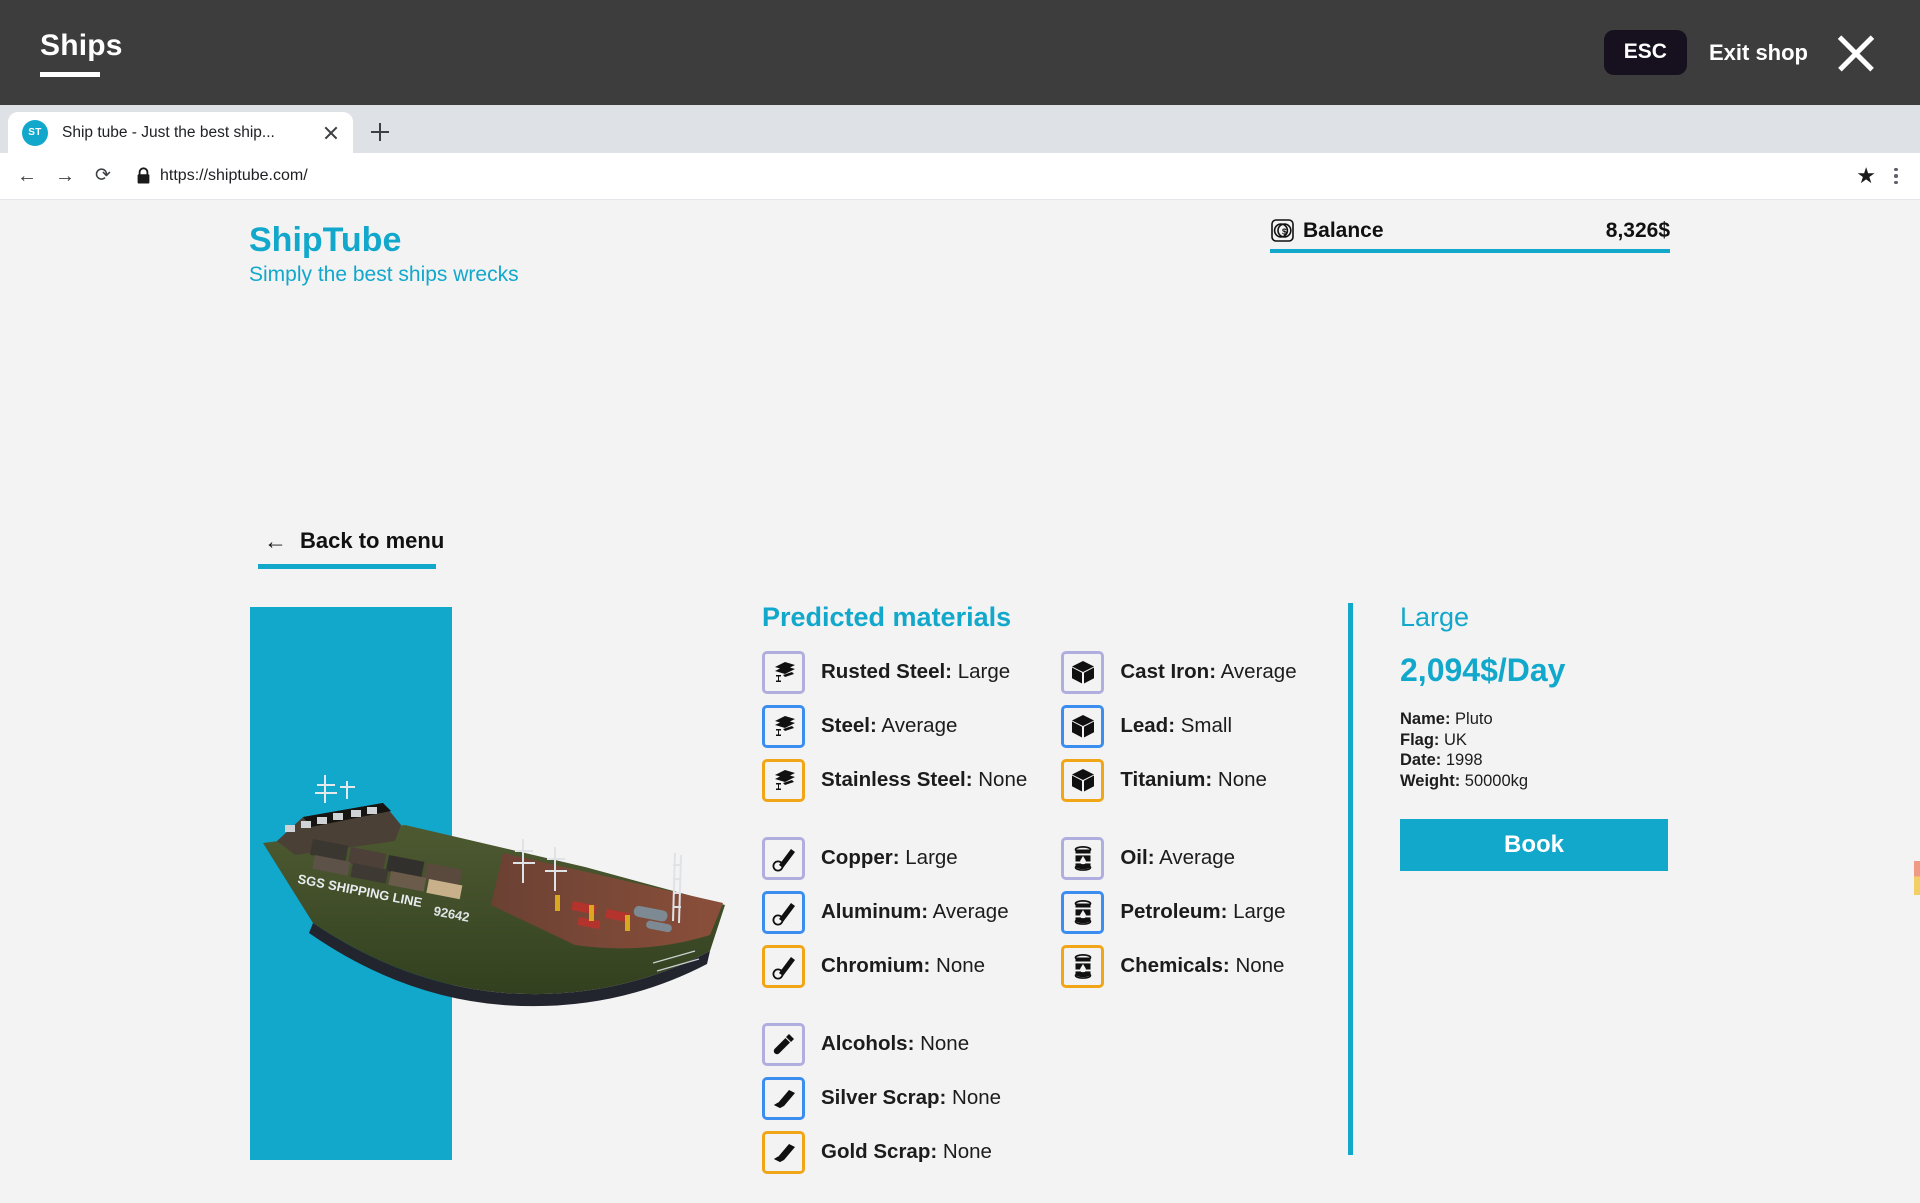 Image resolution: width=1920 pixels, height=1203 pixels. Describe the element at coordinates (1534, 845) in the screenshot. I see `book-button: Book` at that location.